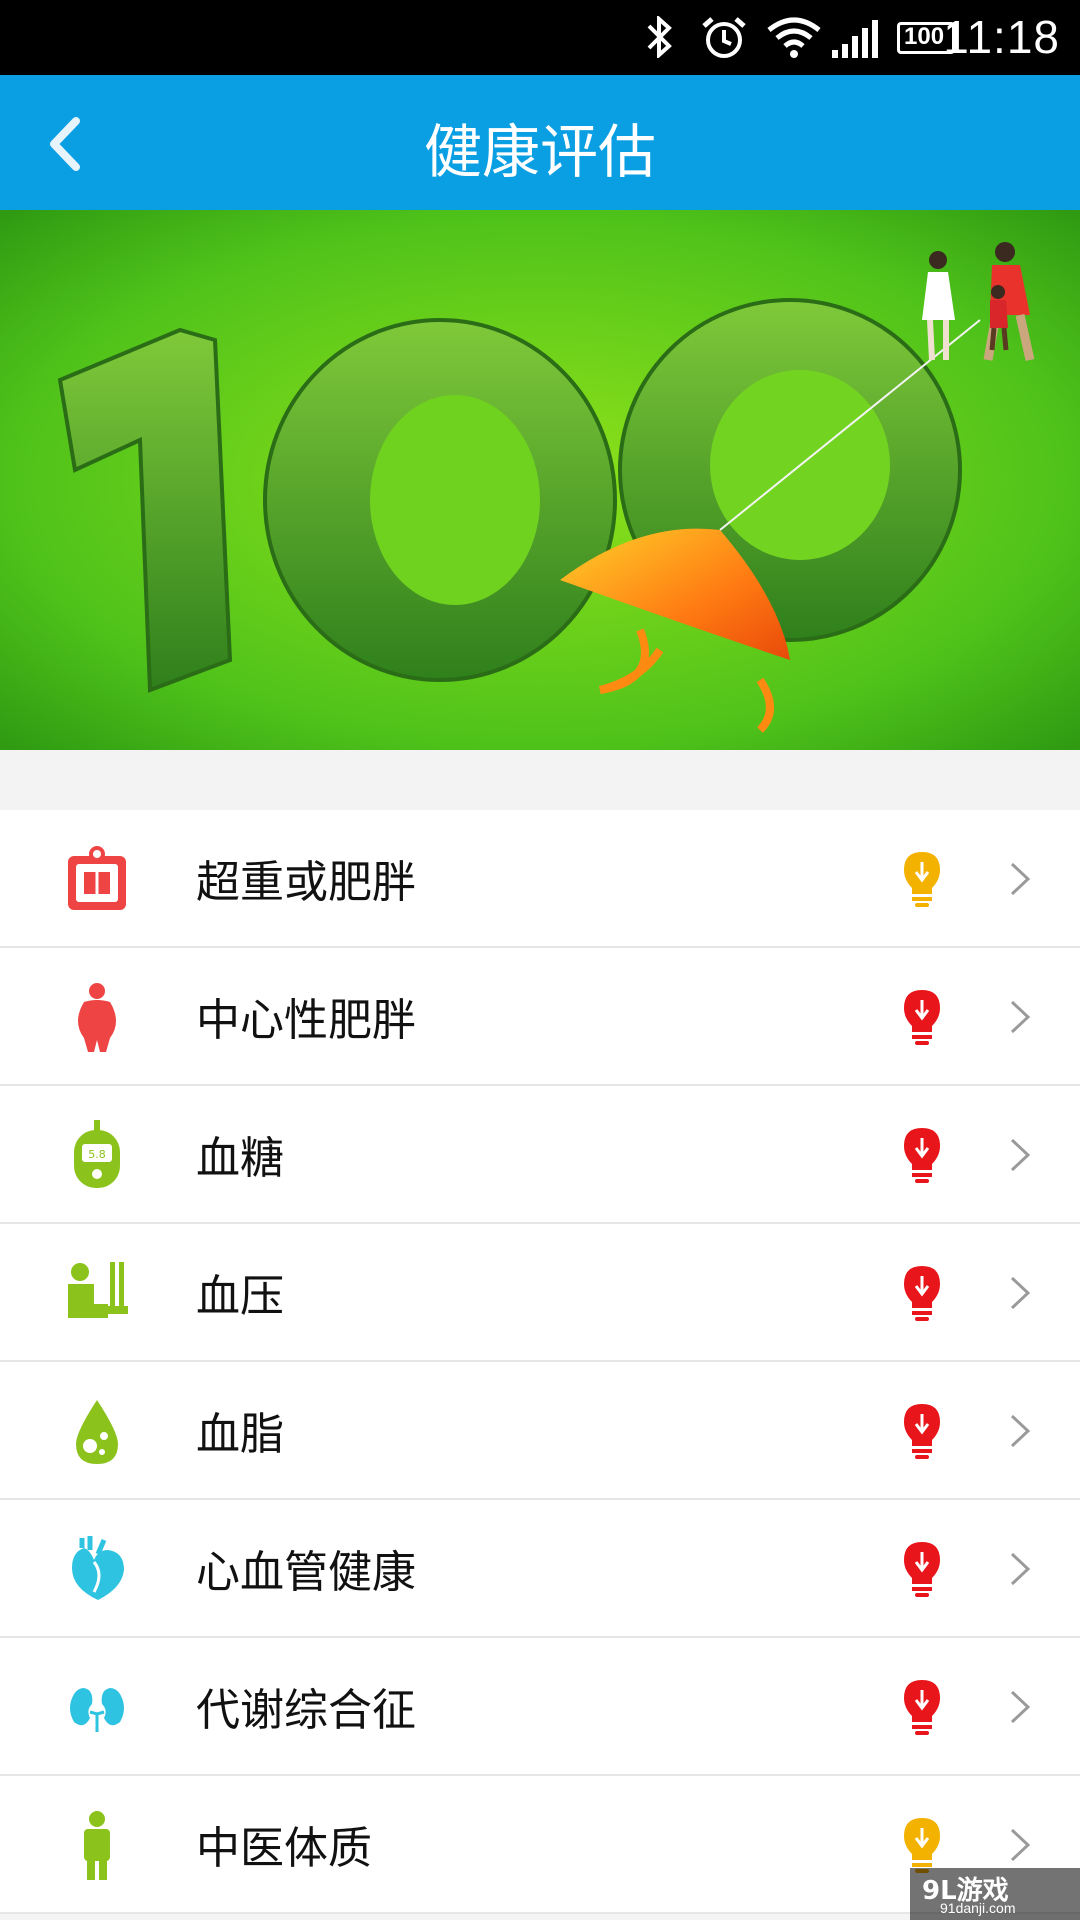 The image size is (1080, 1920). Describe the element at coordinates (97, 1707) in the screenshot. I see `kidney-icon` at that location.